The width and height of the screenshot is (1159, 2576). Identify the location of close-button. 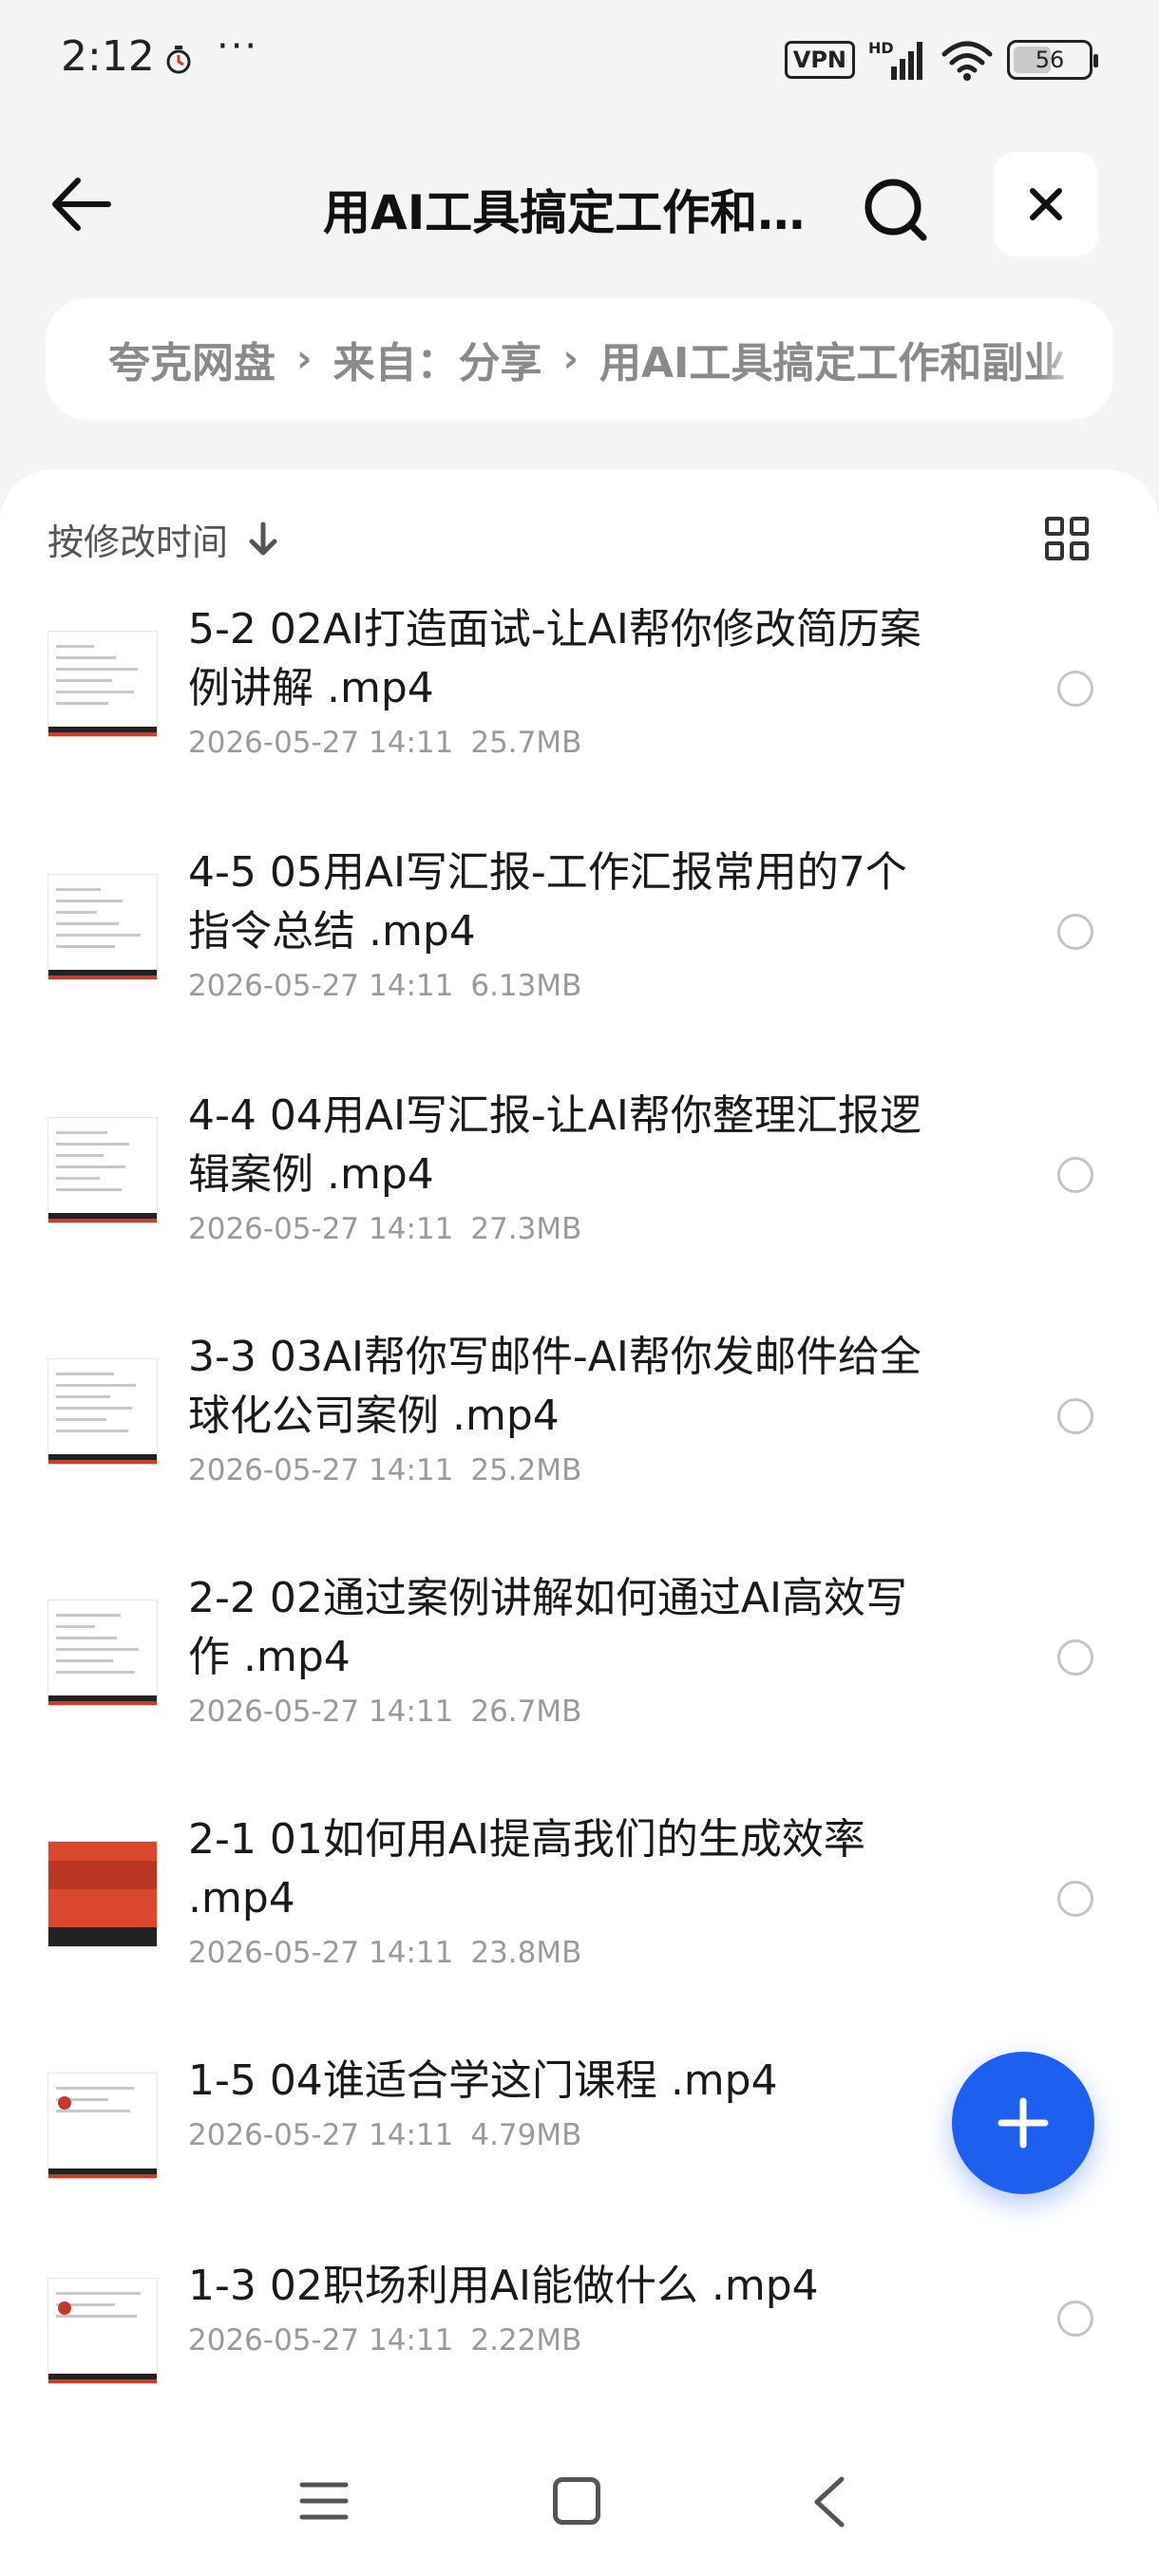
(1046, 204).